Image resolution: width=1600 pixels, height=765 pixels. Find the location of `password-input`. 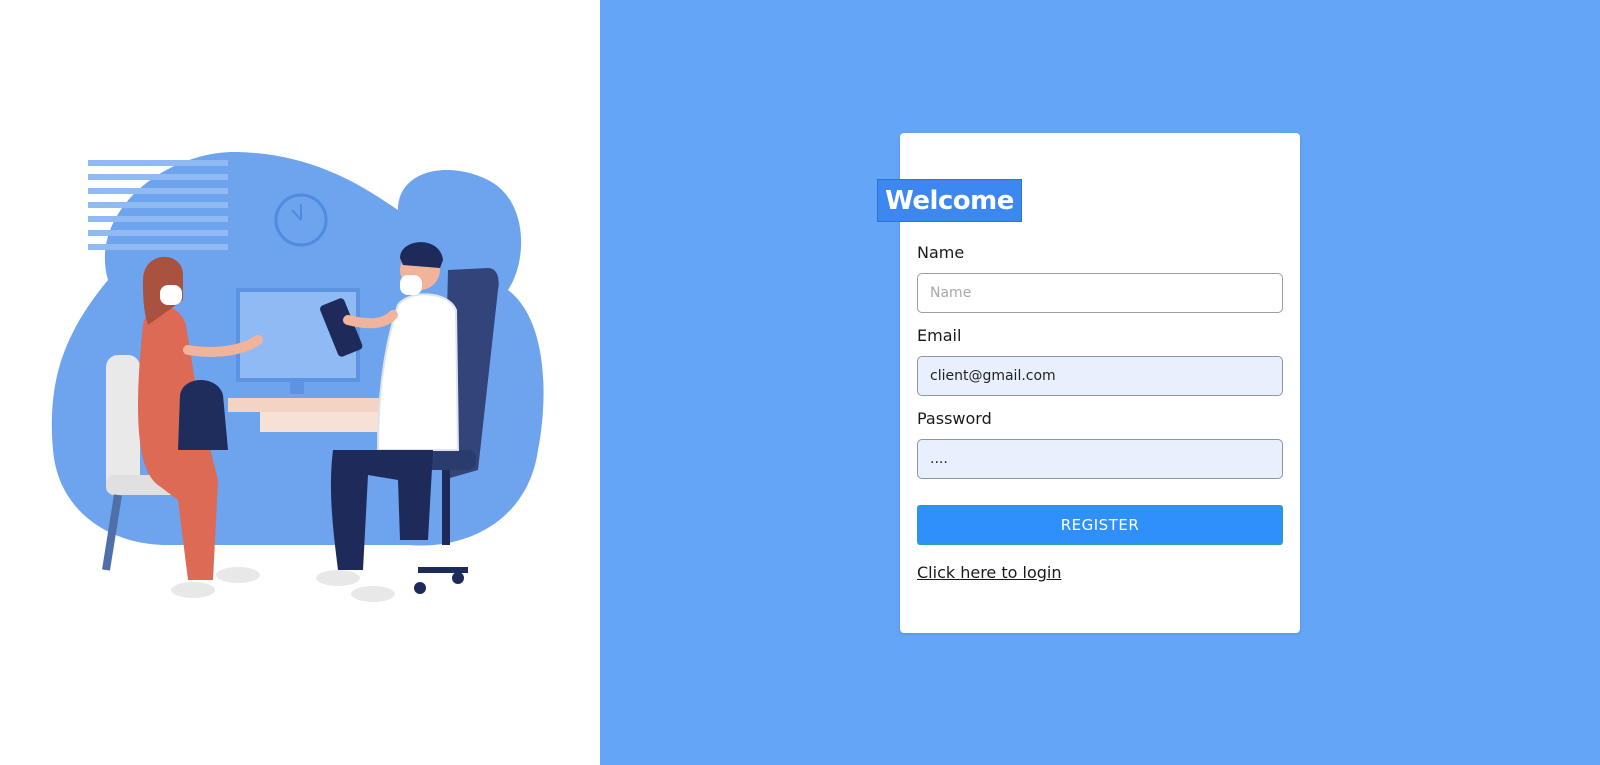

password-input is located at coordinates (1100, 459).